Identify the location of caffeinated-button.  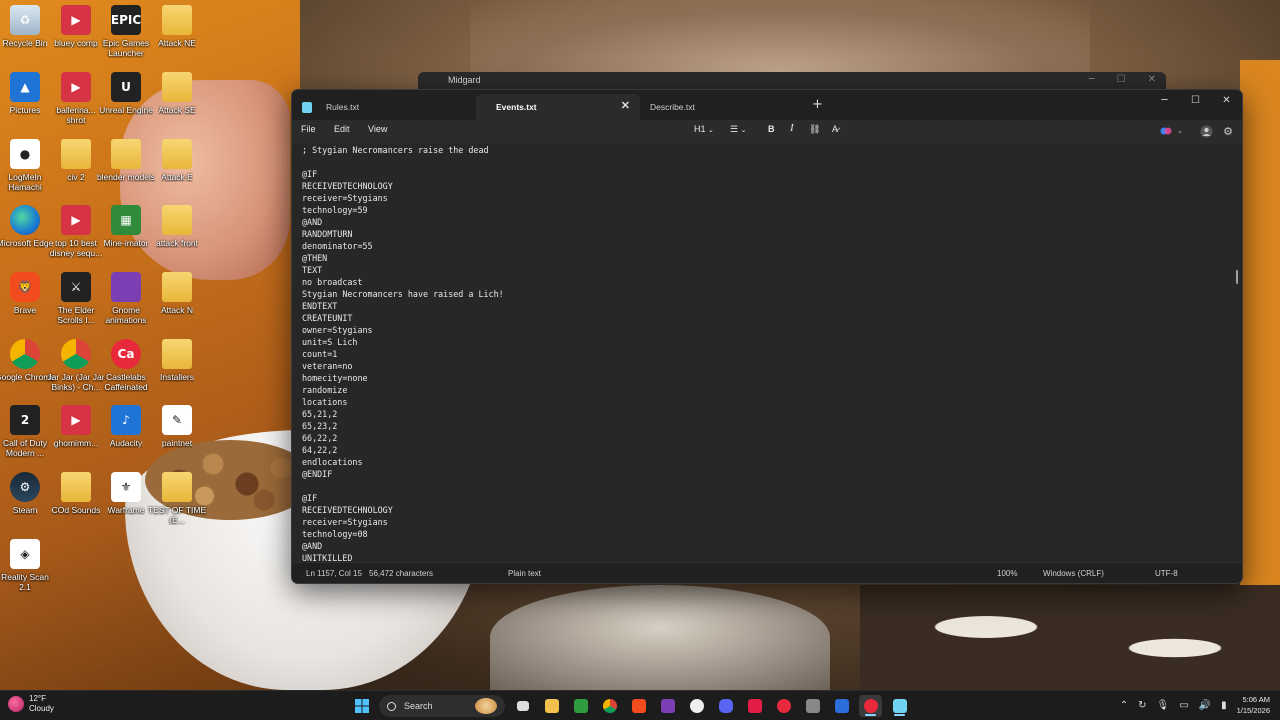
(783, 706).